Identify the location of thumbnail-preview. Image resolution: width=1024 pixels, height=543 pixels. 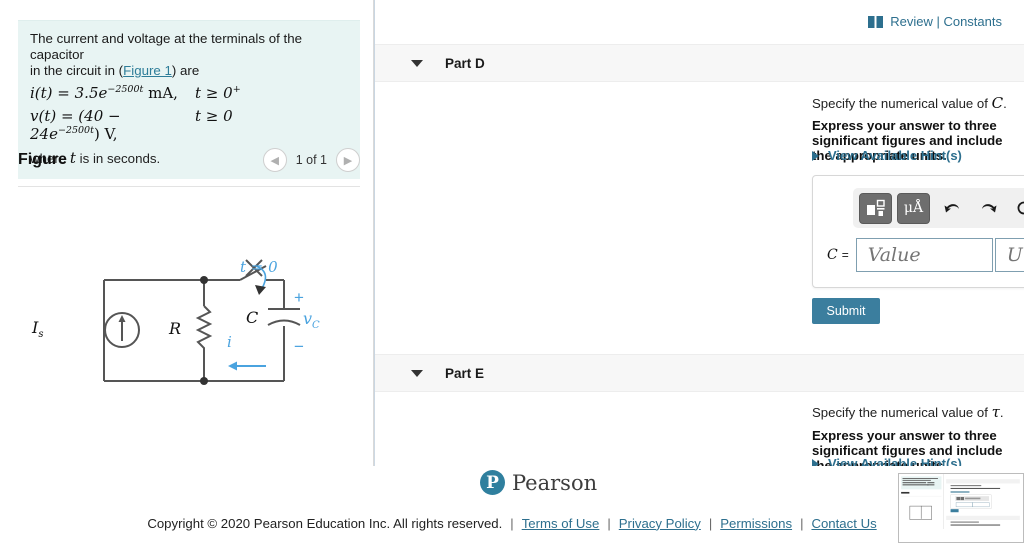
(959, 506).